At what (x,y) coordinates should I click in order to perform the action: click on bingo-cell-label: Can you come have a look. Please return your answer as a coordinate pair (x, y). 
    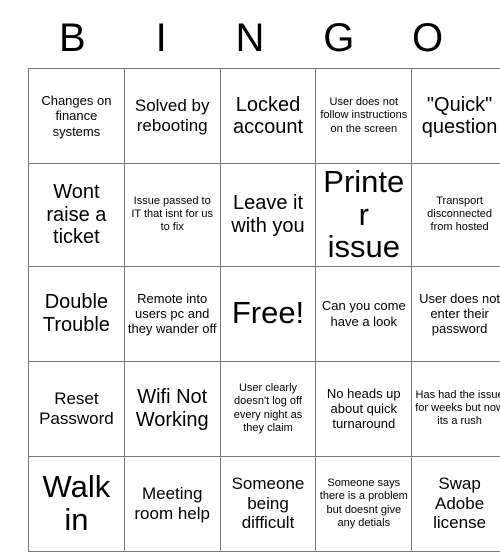
    Looking at the image, I should click on (363, 313).